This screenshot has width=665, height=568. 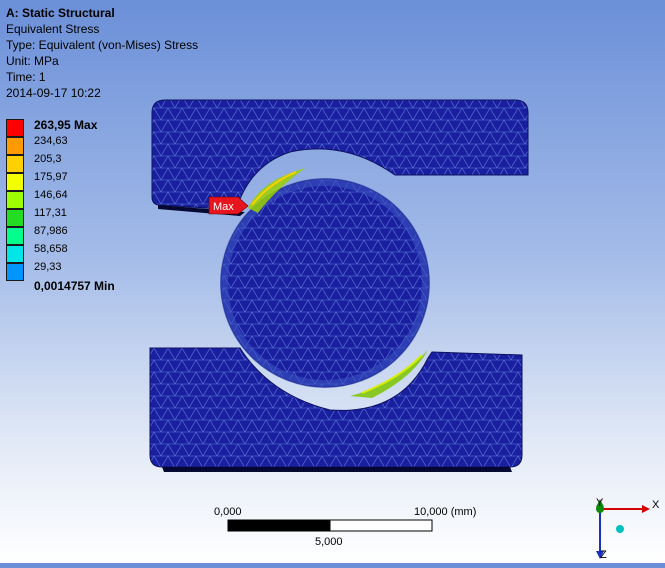 I want to click on scale-right-label: 10,000 (mm), so click(x=445, y=512).